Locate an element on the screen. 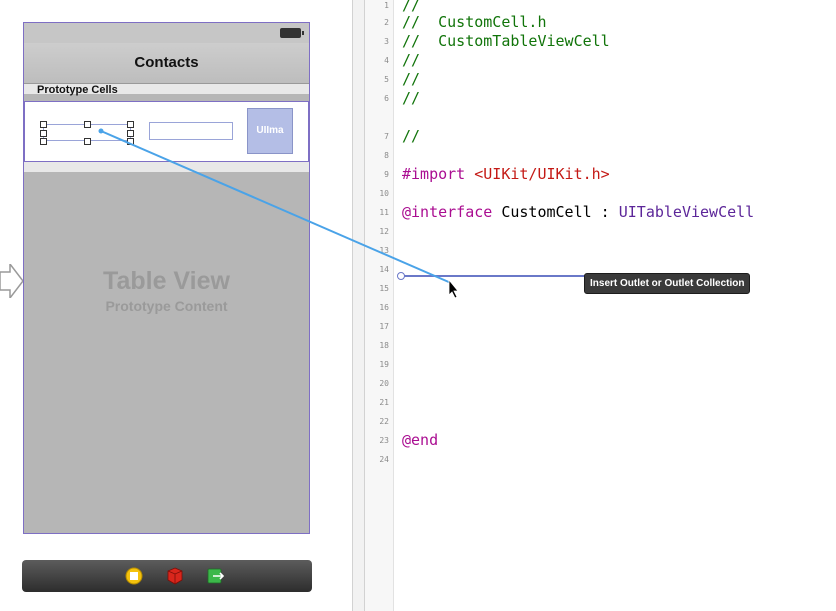 The width and height of the screenshot is (836, 611). code-line: #import <UIKit/UIKit.h> is located at coordinates (506, 174).